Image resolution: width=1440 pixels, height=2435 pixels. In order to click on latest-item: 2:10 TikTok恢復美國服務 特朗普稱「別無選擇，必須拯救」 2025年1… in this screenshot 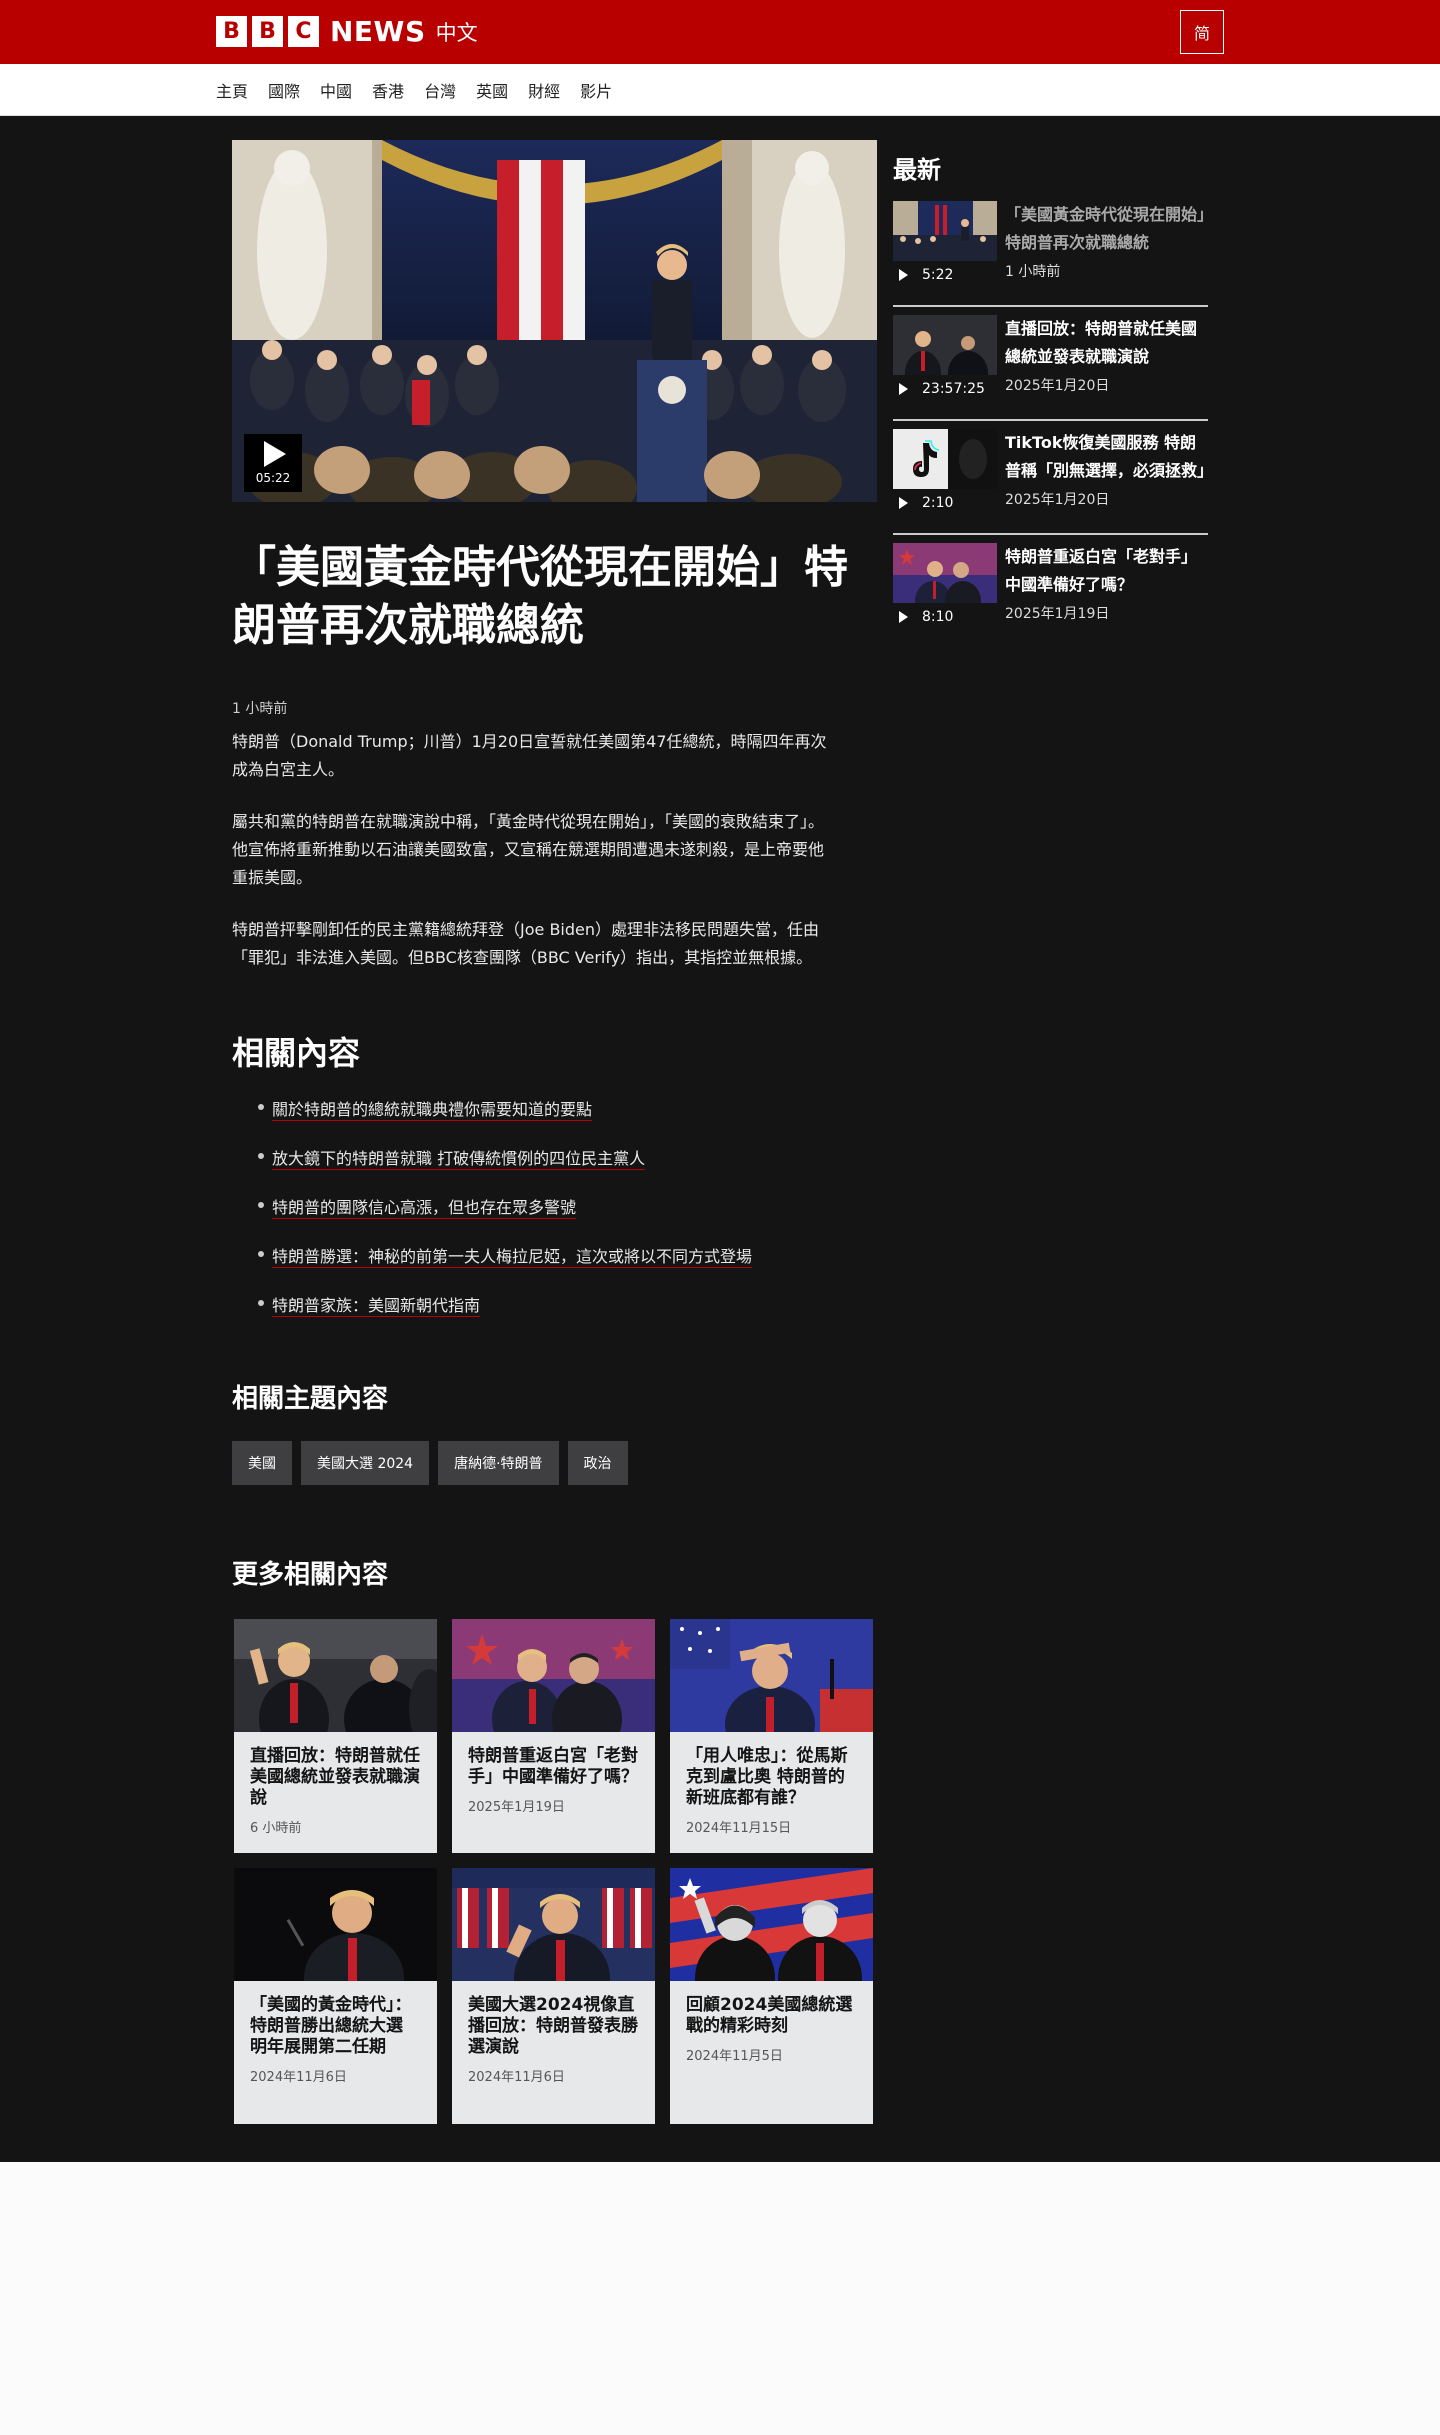, I will do `click(1053, 482)`.